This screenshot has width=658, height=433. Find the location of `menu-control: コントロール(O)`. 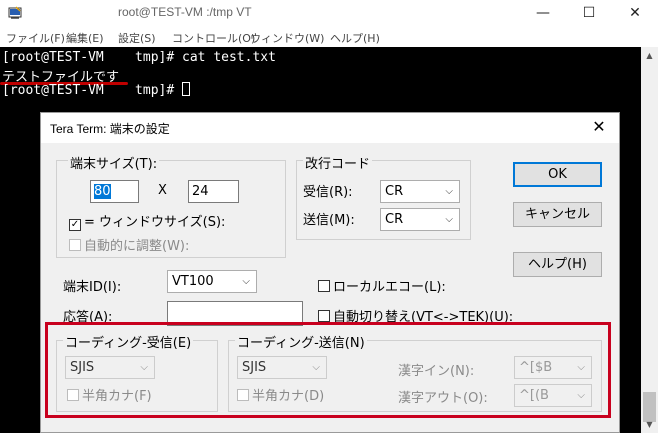

menu-control: コントロール(O) is located at coordinates (213, 38).